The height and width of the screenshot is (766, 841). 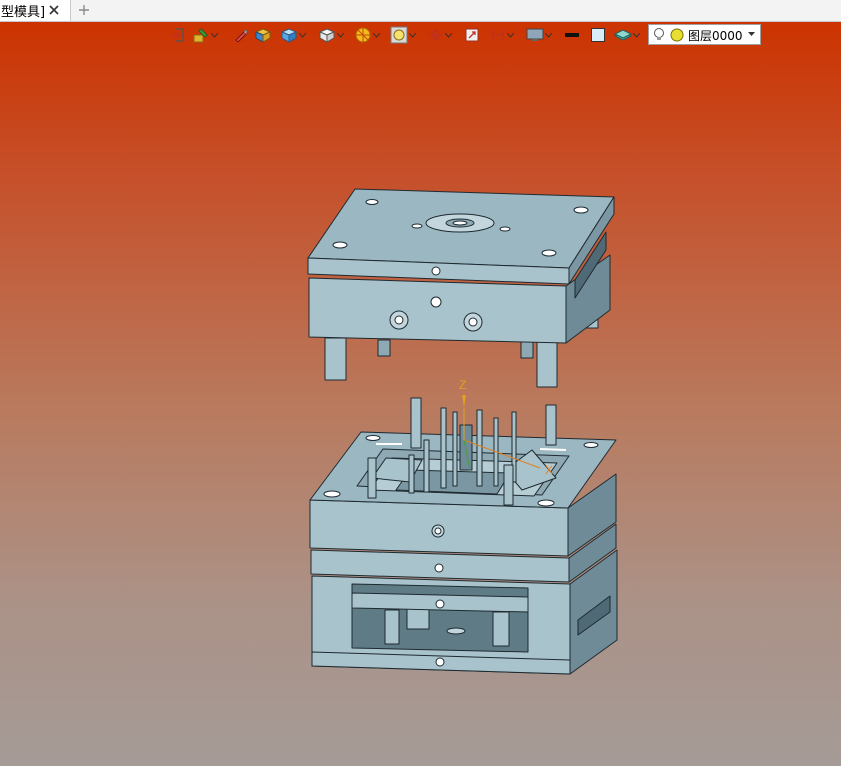 I want to click on upper-plate-front, so click(x=437, y=310).